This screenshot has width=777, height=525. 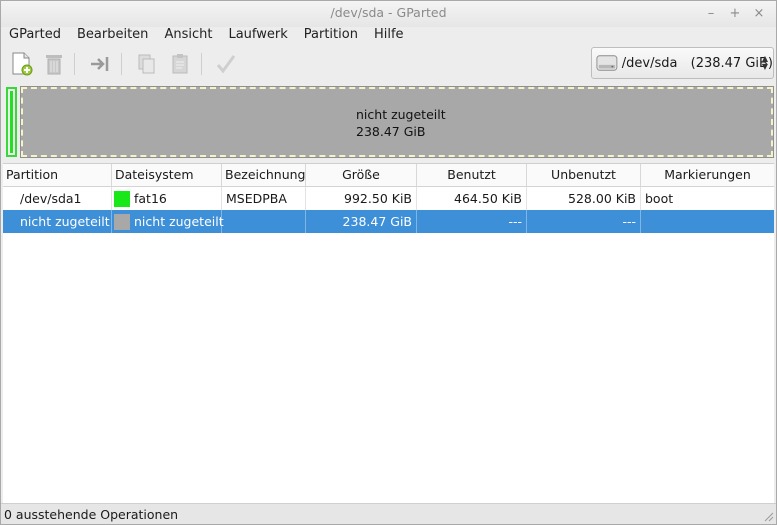 I want to click on trash-icon, so click(x=54, y=65).